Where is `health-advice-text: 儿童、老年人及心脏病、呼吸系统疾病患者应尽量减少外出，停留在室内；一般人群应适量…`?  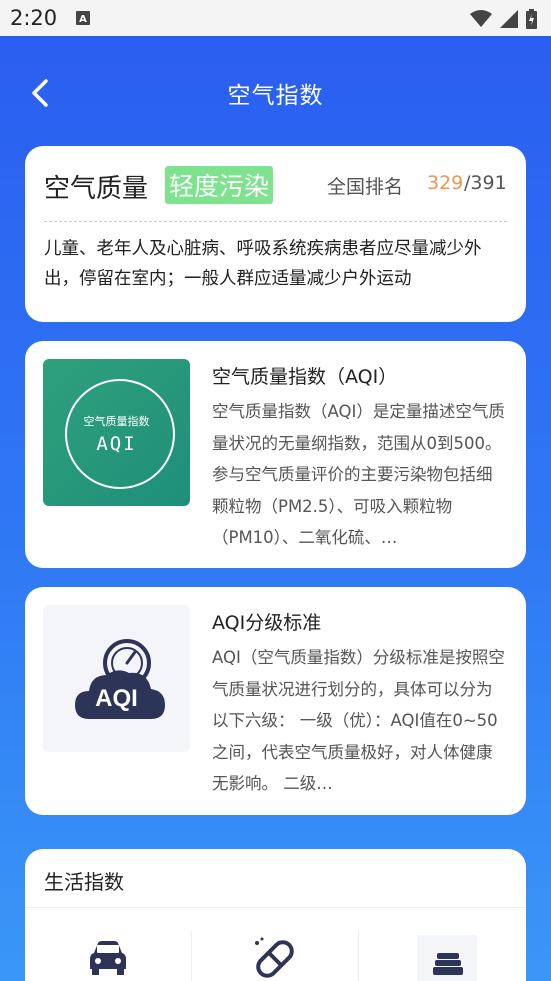 health-advice-text: 儿童、老年人及心脏病、呼吸系统疾病患者应尽量减少外出，停留在室内；一般人群应适量… is located at coordinates (263, 264).